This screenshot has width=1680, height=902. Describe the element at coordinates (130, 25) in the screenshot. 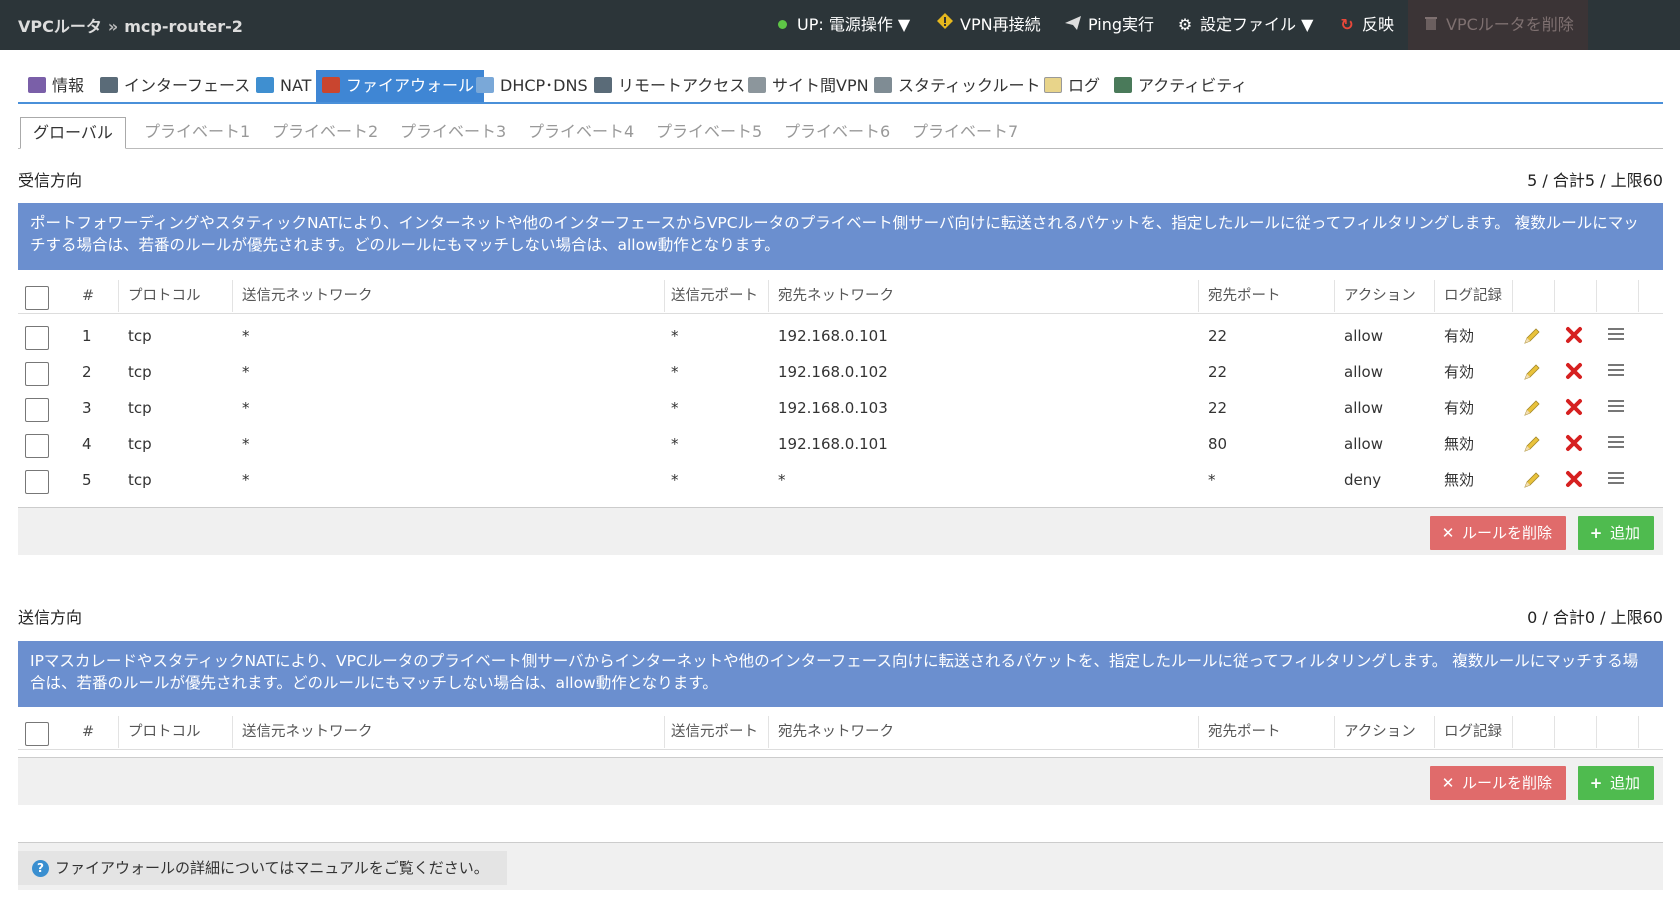

I see `breadcrumb: VPCルータ » mcp-router-2` at that location.